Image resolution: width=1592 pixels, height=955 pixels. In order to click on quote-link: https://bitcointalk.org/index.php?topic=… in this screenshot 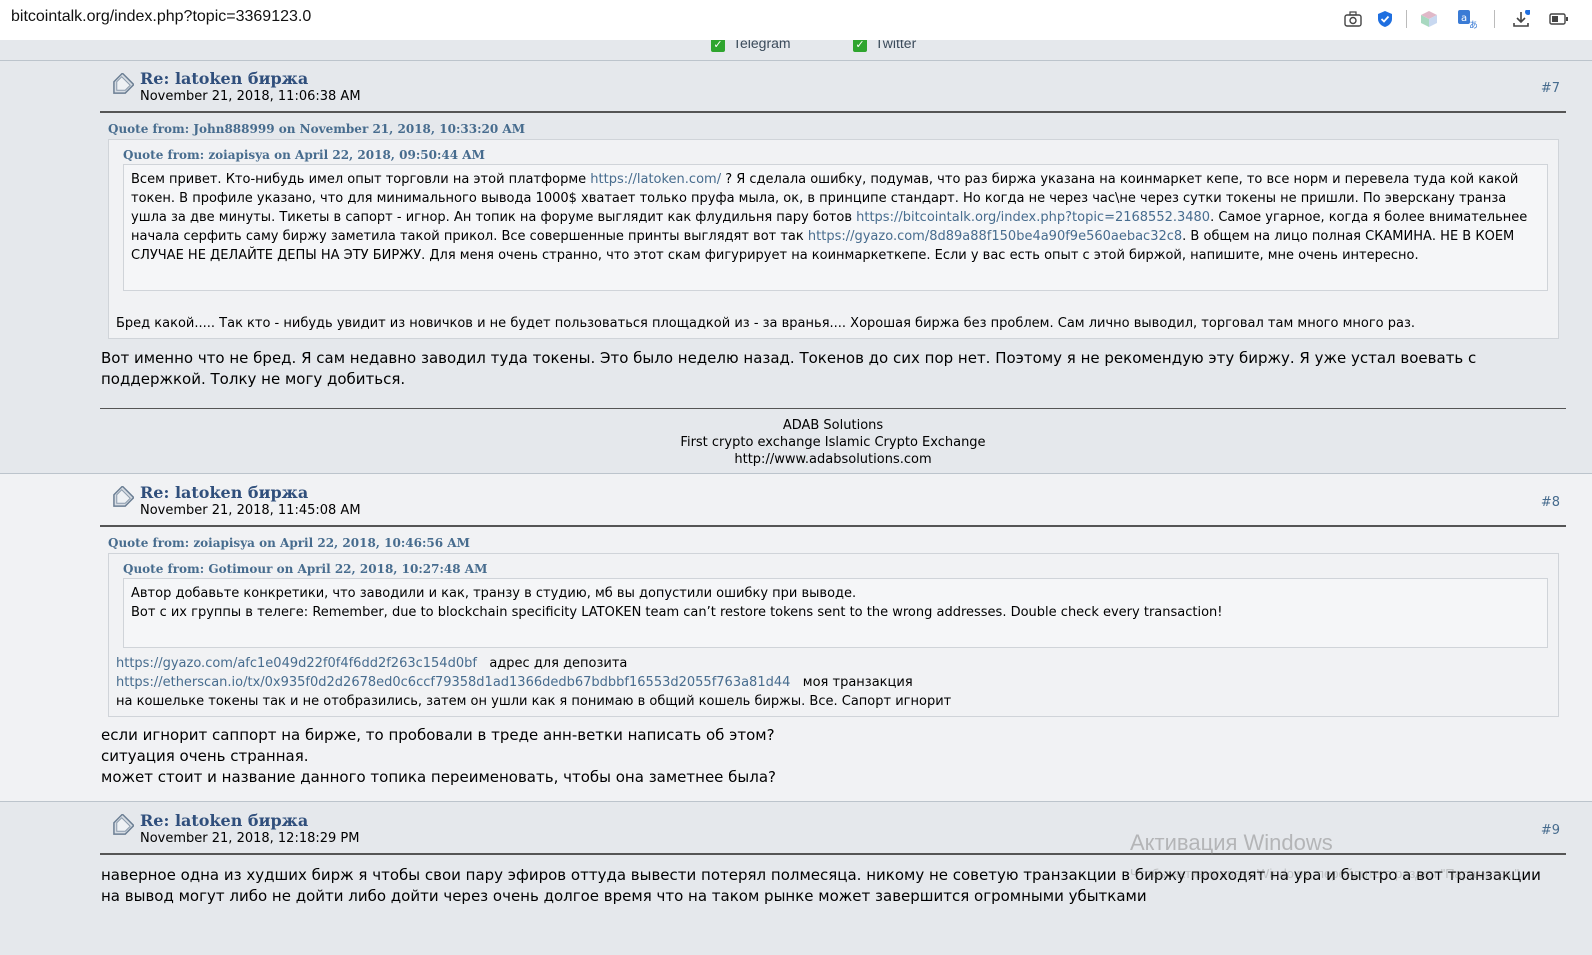, I will do `click(1033, 217)`.